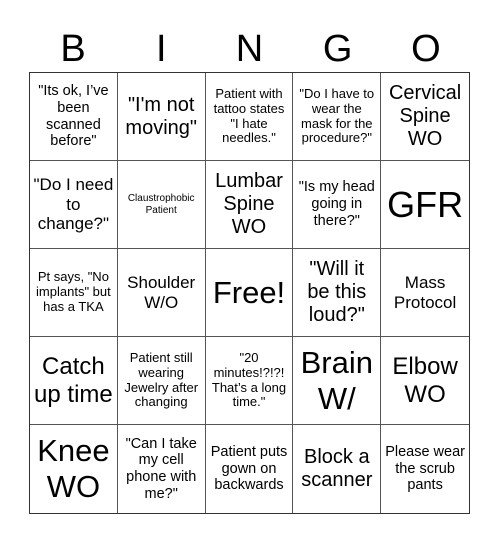  I want to click on bingo-cell-text: Brain W/, so click(336, 380).